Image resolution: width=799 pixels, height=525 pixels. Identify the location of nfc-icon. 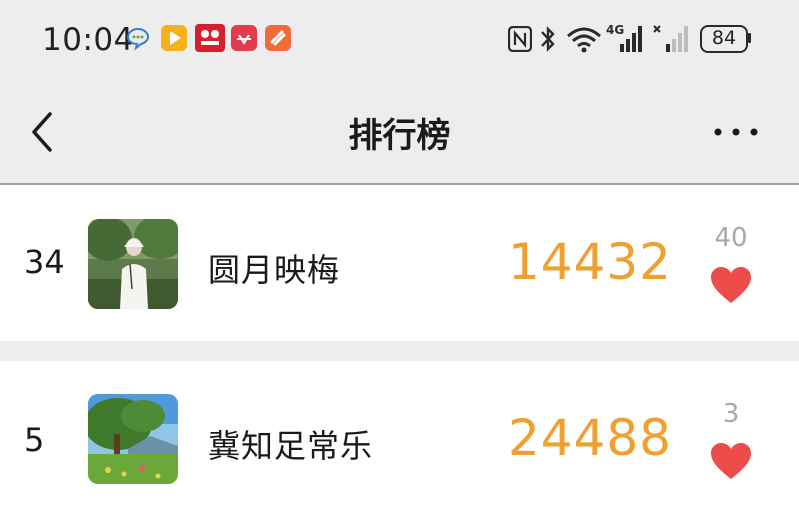
(520, 39).